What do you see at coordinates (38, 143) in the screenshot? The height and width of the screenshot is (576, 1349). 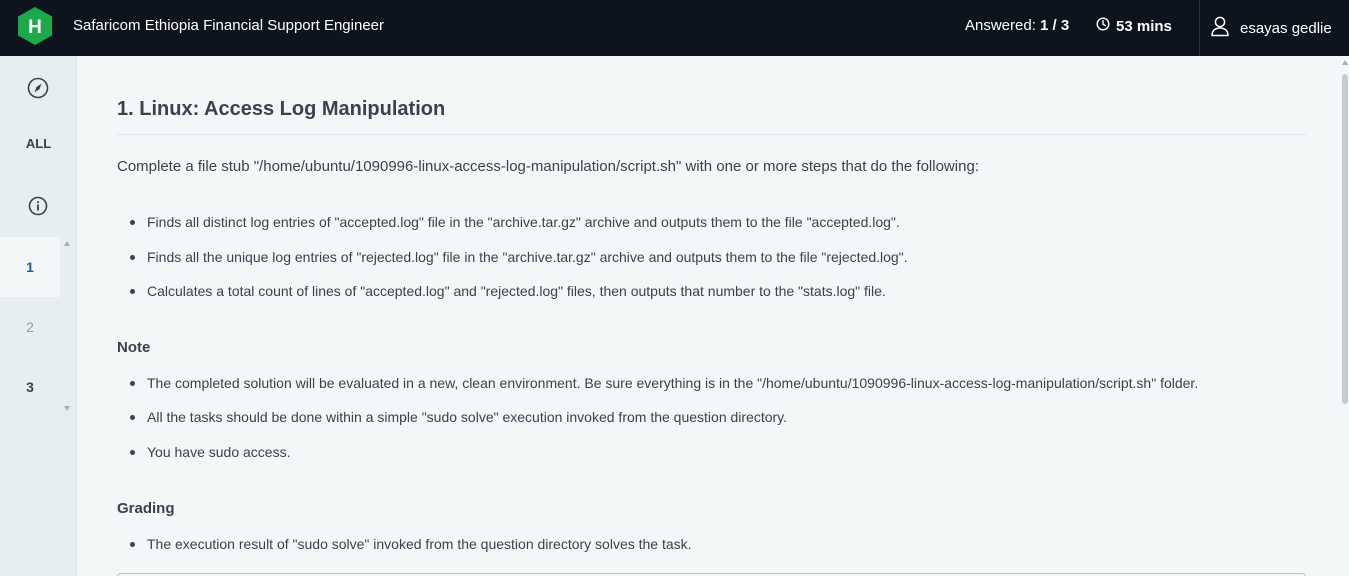 I see `all-questions-link: ALL` at bounding box center [38, 143].